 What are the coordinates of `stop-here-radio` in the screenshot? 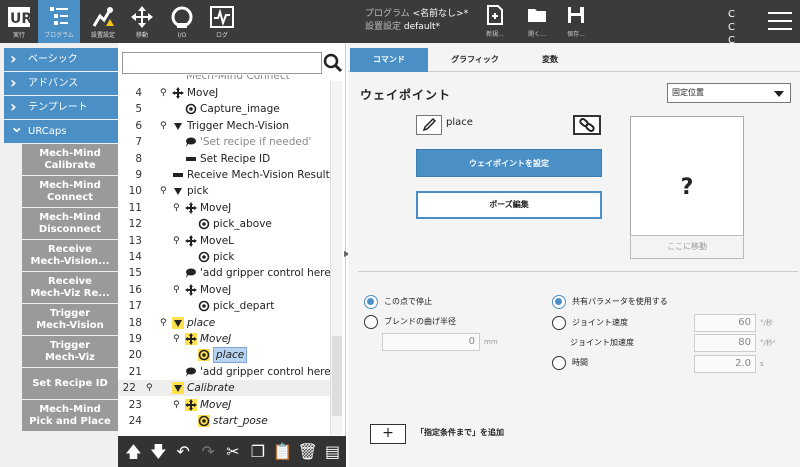 It's located at (371, 302).